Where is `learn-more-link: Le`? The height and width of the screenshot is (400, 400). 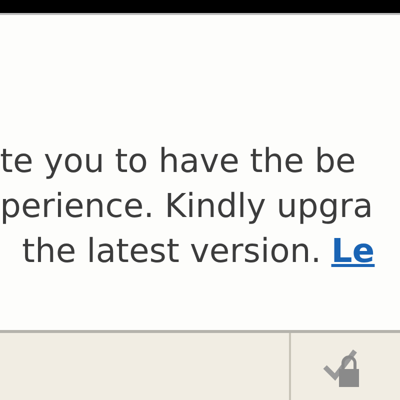 learn-more-link: Le is located at coordinates (353, 250).